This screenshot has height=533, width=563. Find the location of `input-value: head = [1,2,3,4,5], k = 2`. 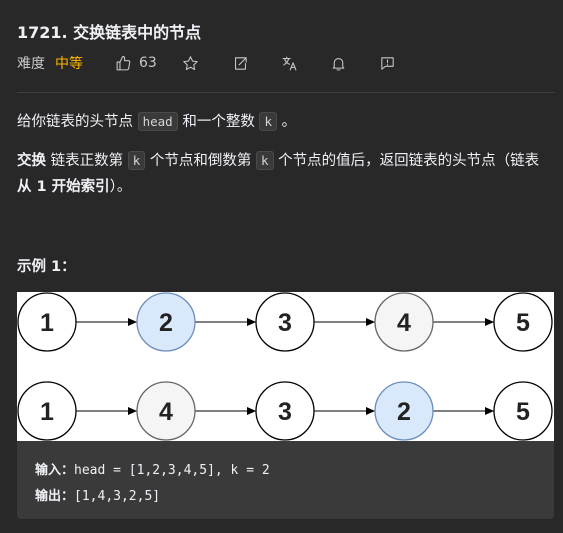

input-value: head = [1,2,3,4,5], k = 2 is located at coordinates (172, 470).